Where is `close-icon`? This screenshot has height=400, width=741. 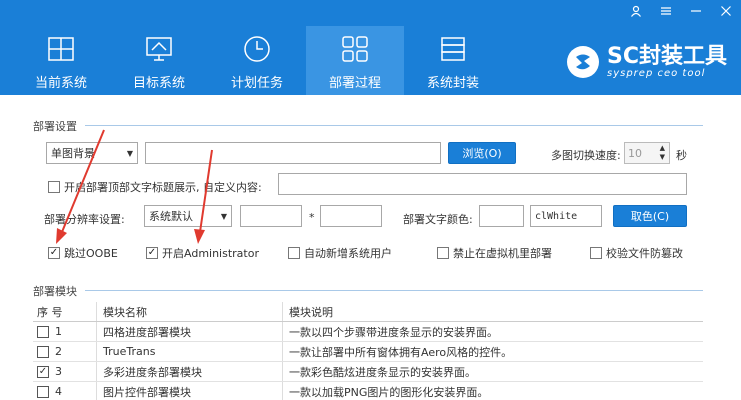 close-icon is located at coordinates (726, 11).